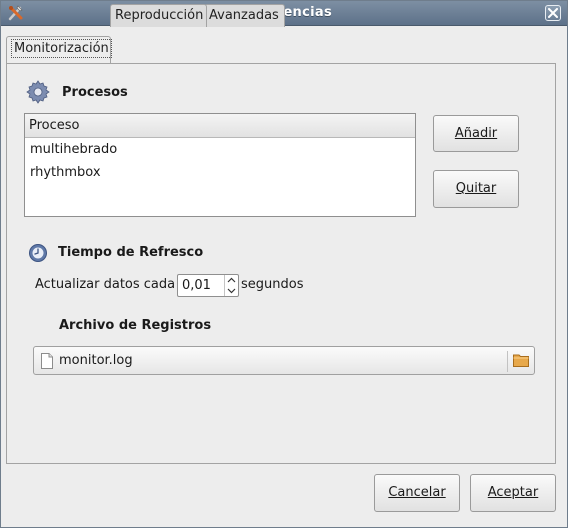 Image resolution: width=568 pixels, height=528 pixels. I want to click on tab-label: Monitorización, so click(61, 48).